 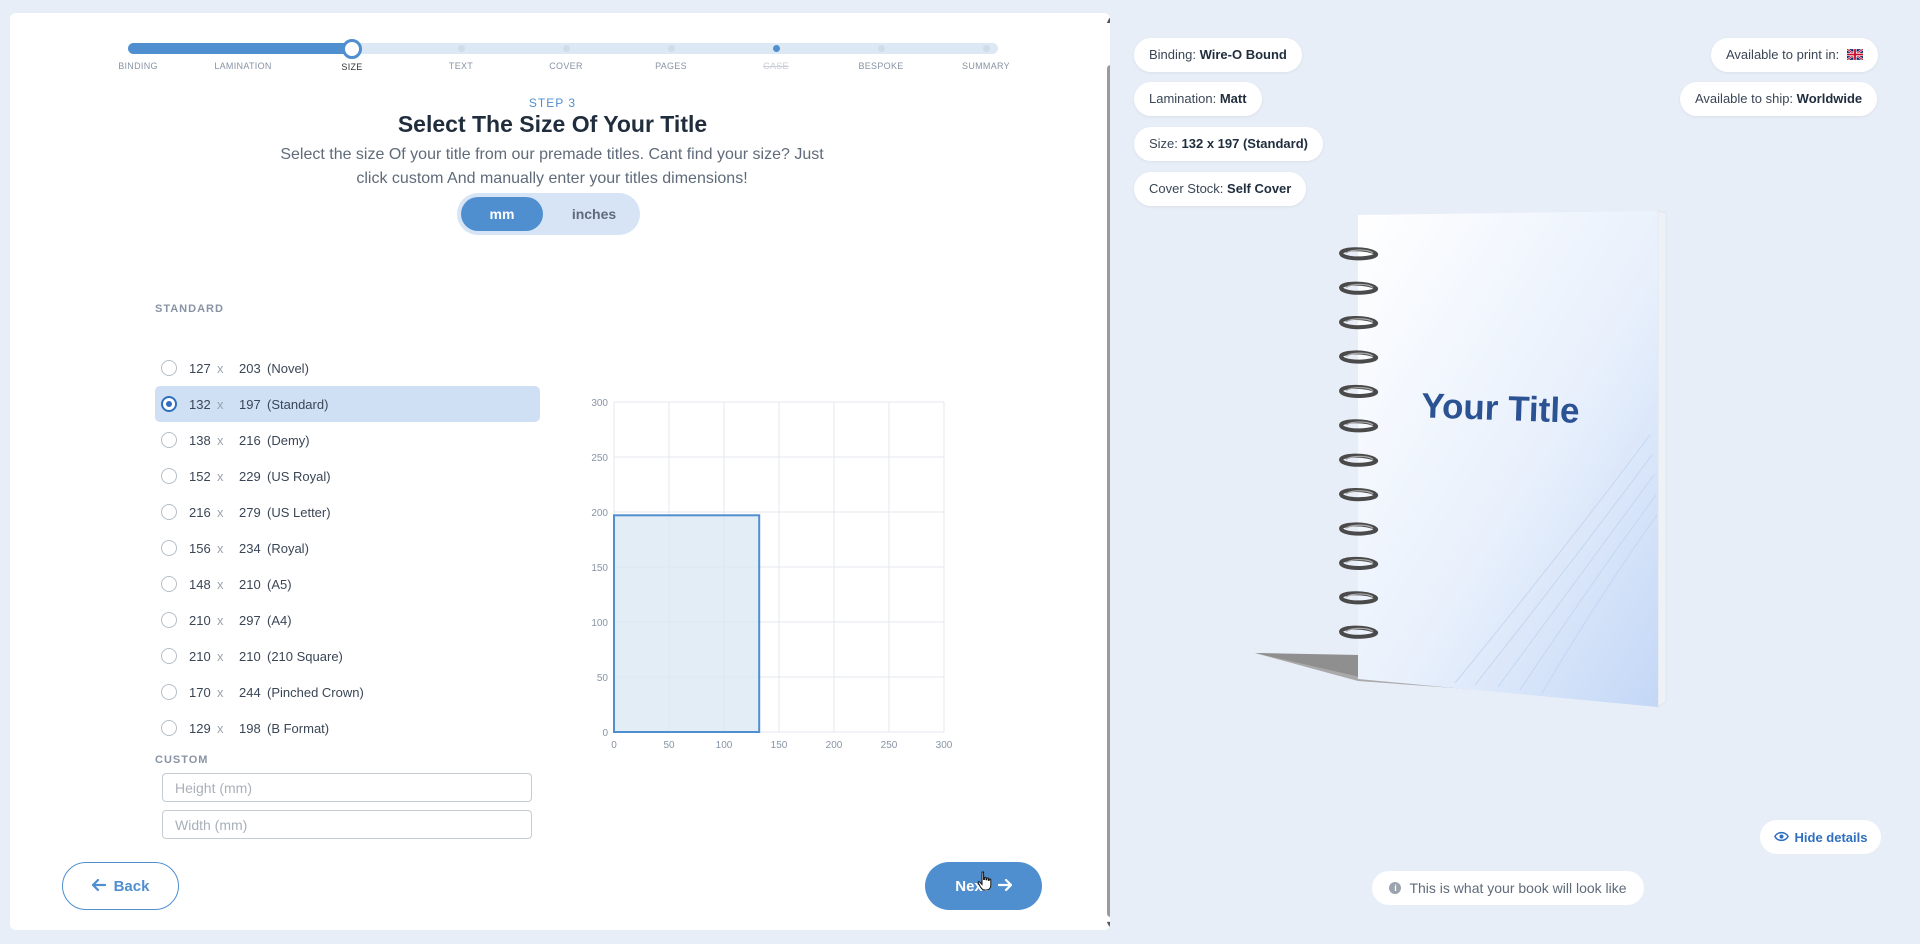 What do you see at coordinates (347, 656) in the screenshot?
I see `size-option: 210 x 210 (210 Square)` at bounding box center [347, 656].